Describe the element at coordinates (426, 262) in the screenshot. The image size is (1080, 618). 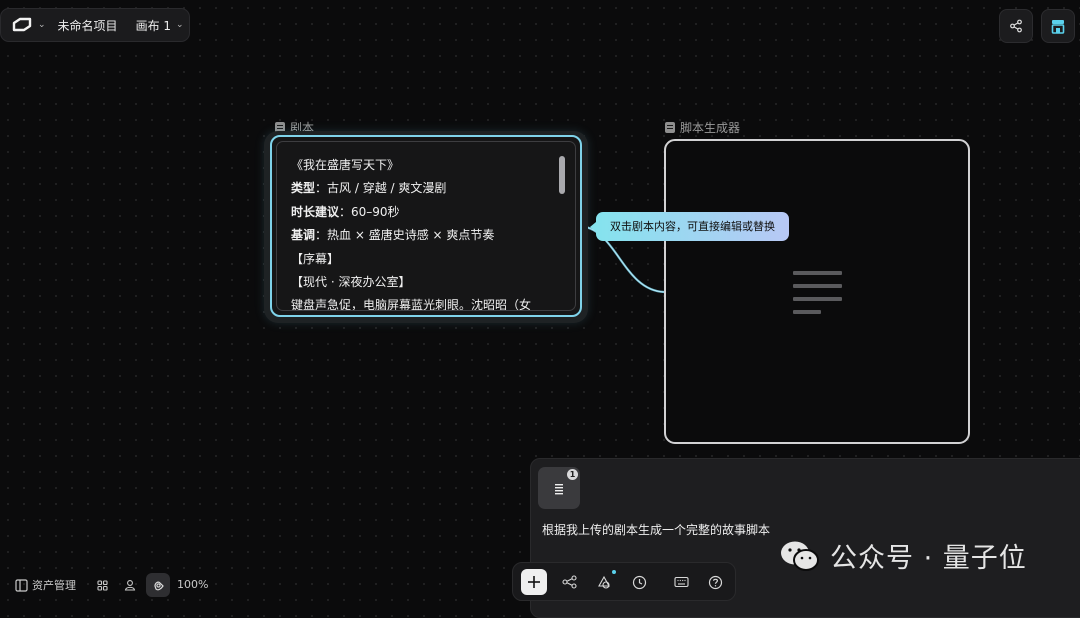
I see `script-line: 【序幕】` at that location.